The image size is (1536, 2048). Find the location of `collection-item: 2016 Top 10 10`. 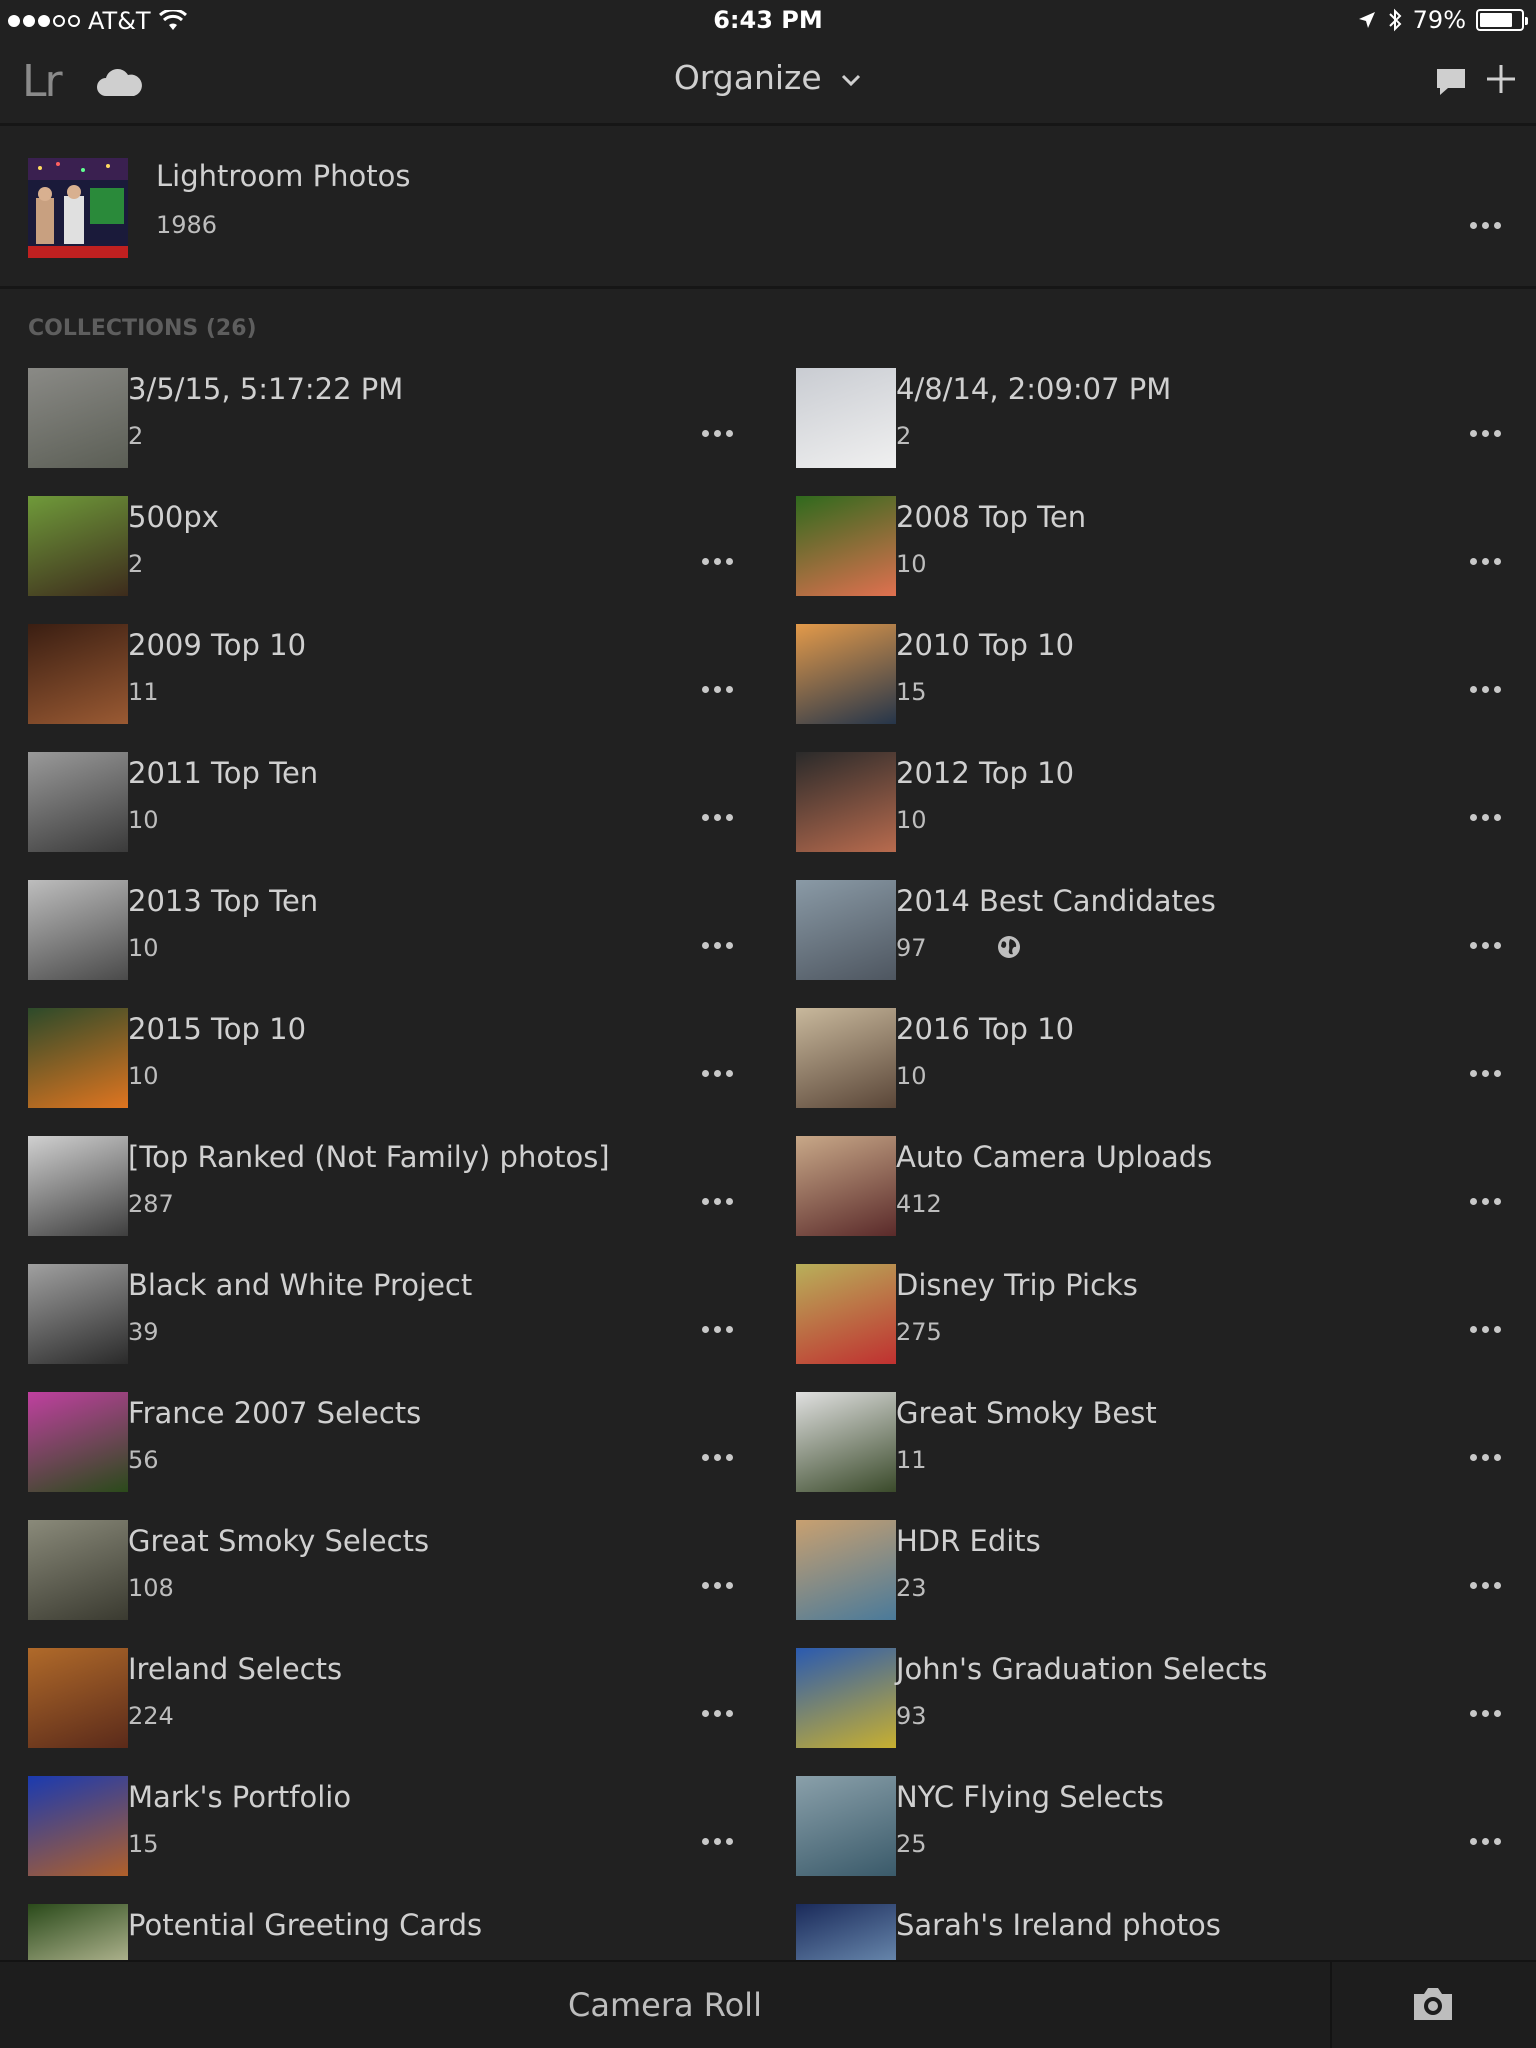

collection-item: 2016 Top 10 10 is located at coordinates (1152, 1070).